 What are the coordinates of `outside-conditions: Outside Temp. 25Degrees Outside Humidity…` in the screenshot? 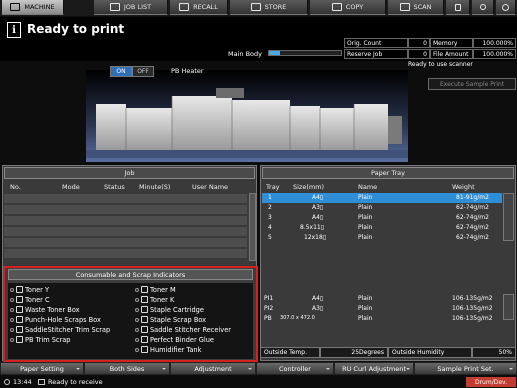 It's located at (388, 352).